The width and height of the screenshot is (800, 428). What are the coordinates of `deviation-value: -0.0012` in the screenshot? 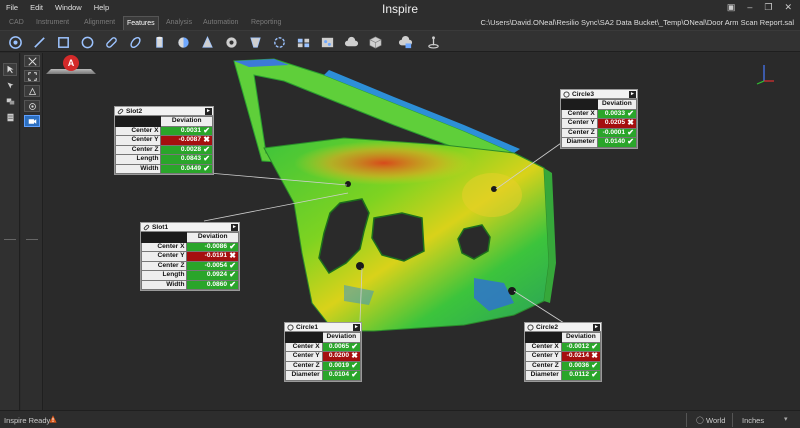 It's located at (577, 346).